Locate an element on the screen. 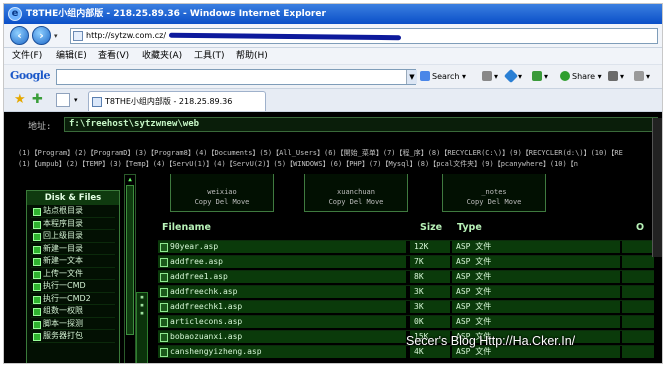 The width and height of the screenshot is (670, 368). watermark: Secer's Blog Http://Ha.Cker.In/ is located at coordinates (491, 341).